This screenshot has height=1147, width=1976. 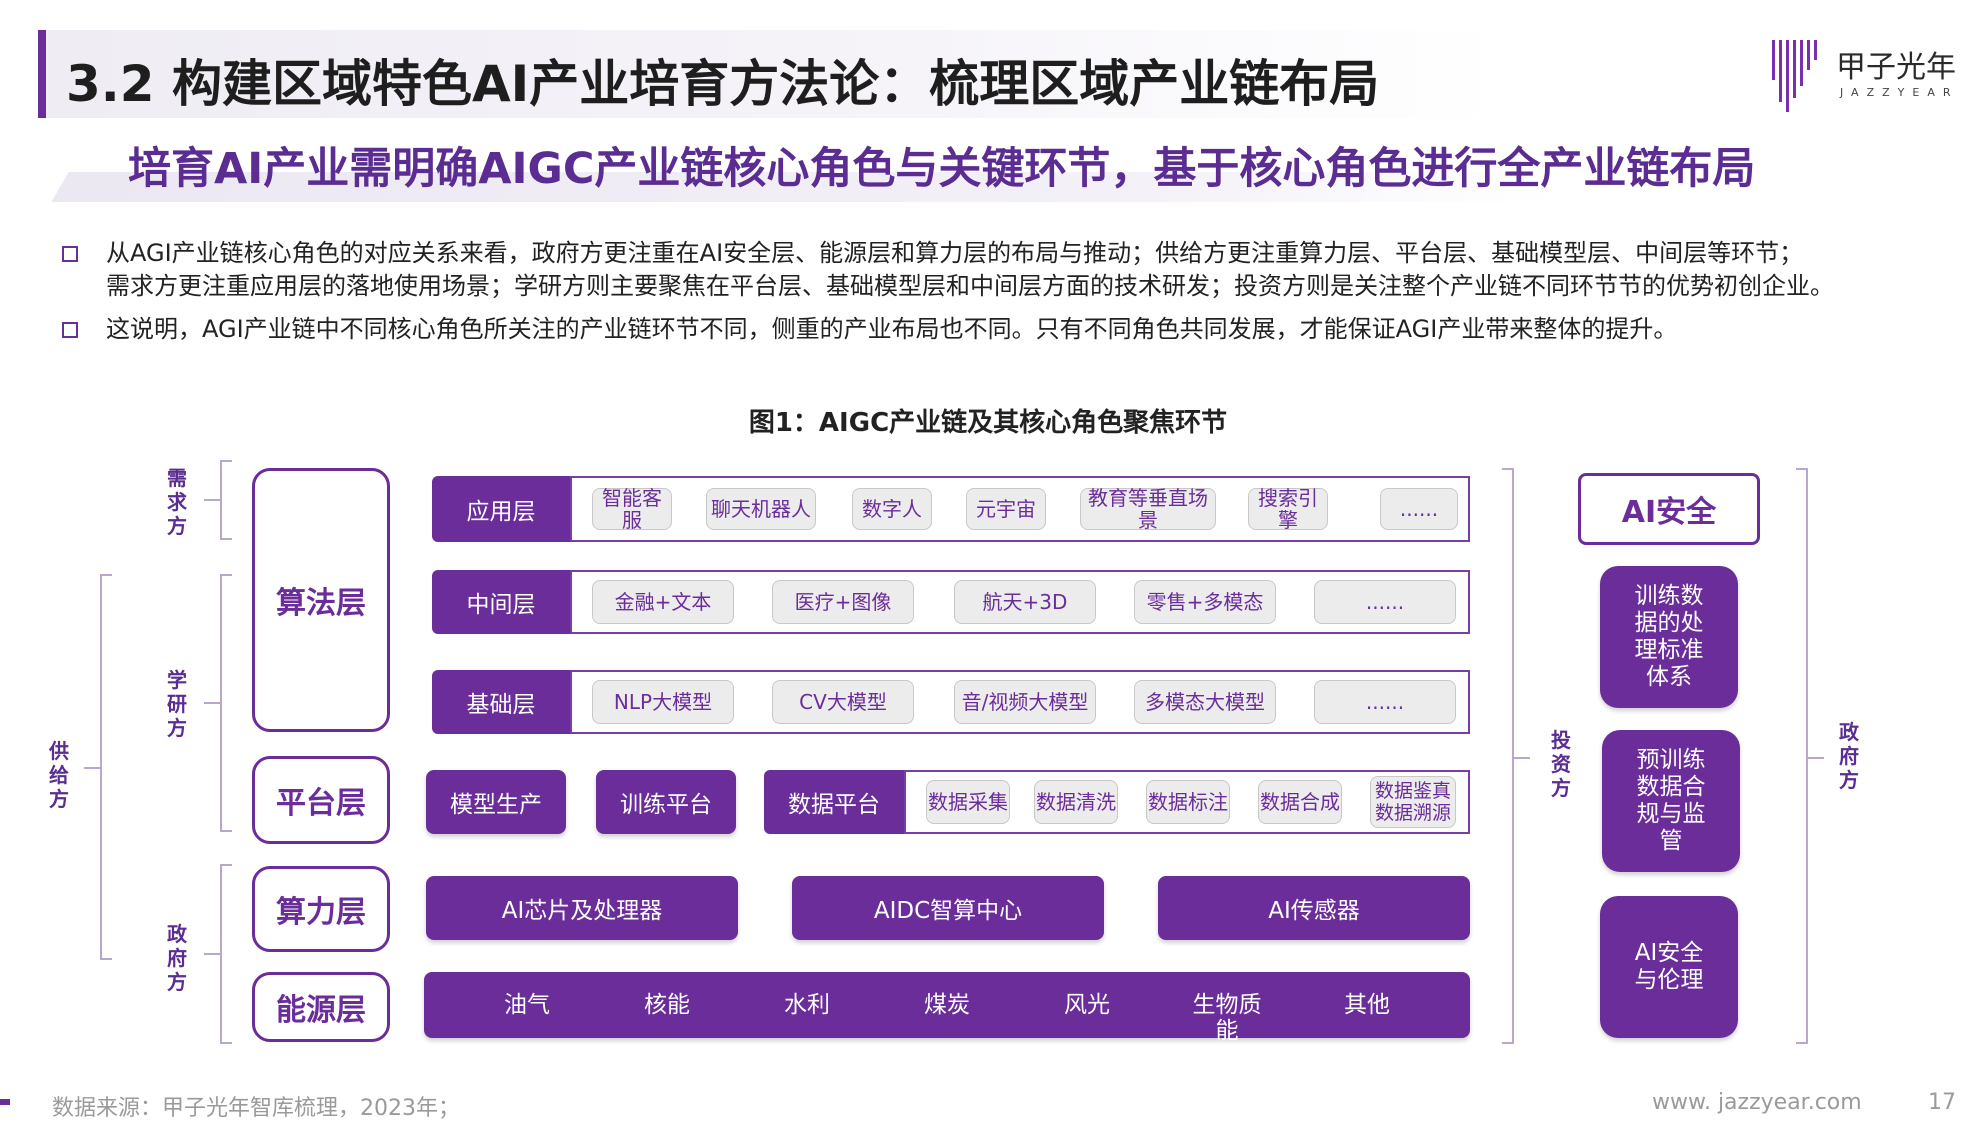 I want to click on ai-safety-title: AI安全, so click(x=1669, y=509).